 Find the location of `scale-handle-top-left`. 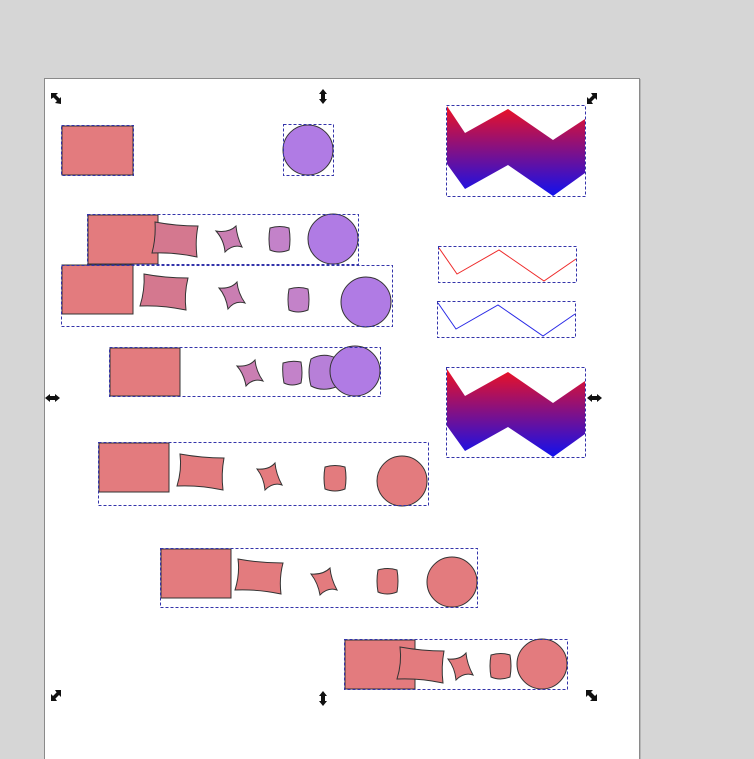

scale-handle-top-left is located at coordinates (56, 98).